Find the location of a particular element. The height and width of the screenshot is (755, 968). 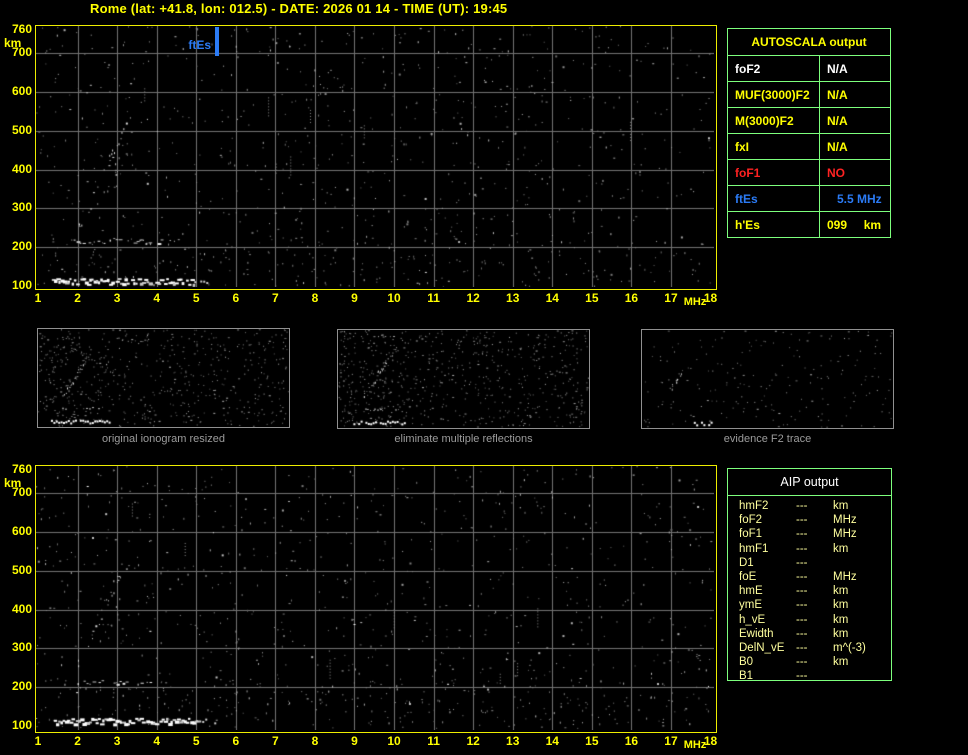

aip-table-row: B0 --- km is located at coordinates (815, 662).